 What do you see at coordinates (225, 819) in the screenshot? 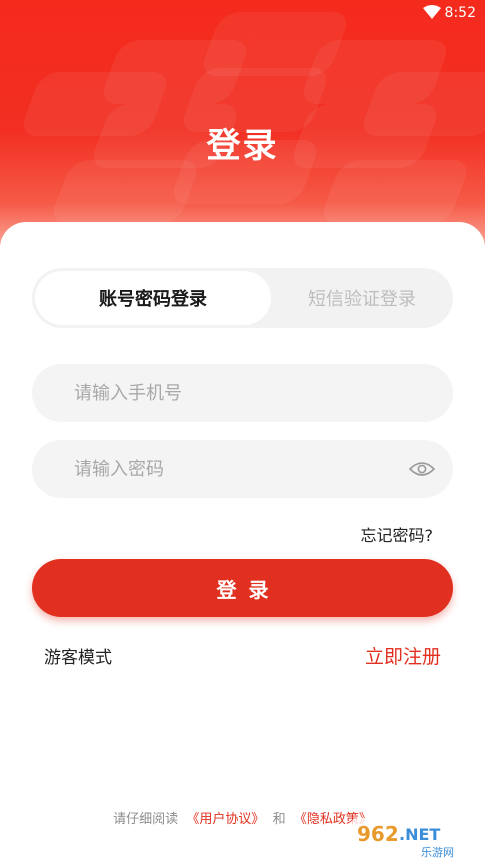
I see `user-agreement-link: 《用户协议》` at bounding box center [225, 819].